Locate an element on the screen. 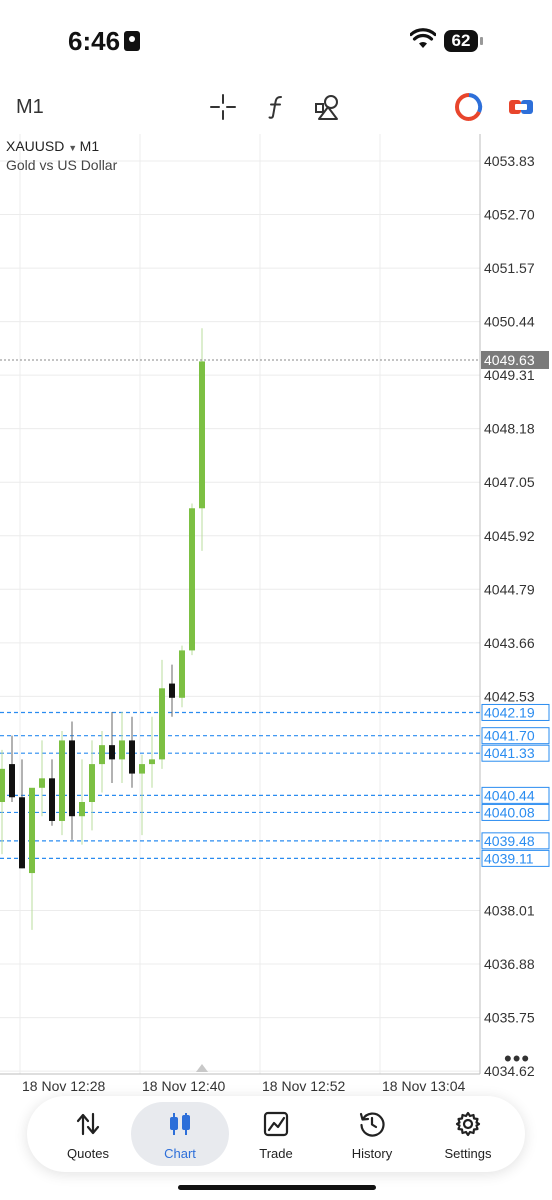 Image resolution: width=552 pixels, height=1200 pixels. chart-symbol: XAUUSD ▼ M1 is located at coordinates (52, 146).